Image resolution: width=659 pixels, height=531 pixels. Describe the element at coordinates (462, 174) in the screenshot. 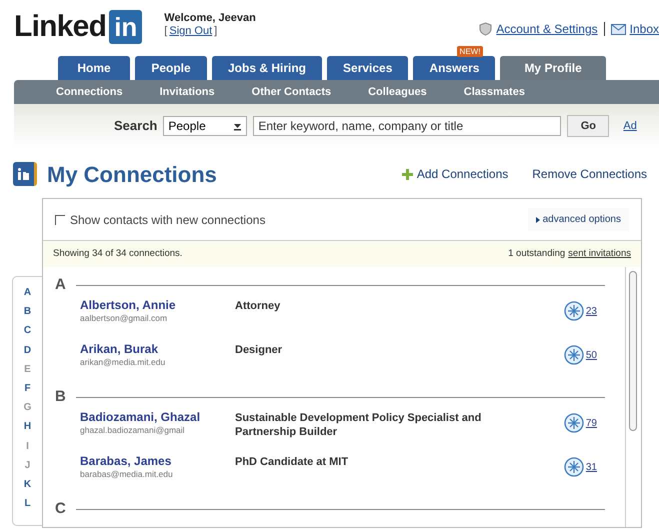

I see `add-connections-link: Add Connections` at that location.